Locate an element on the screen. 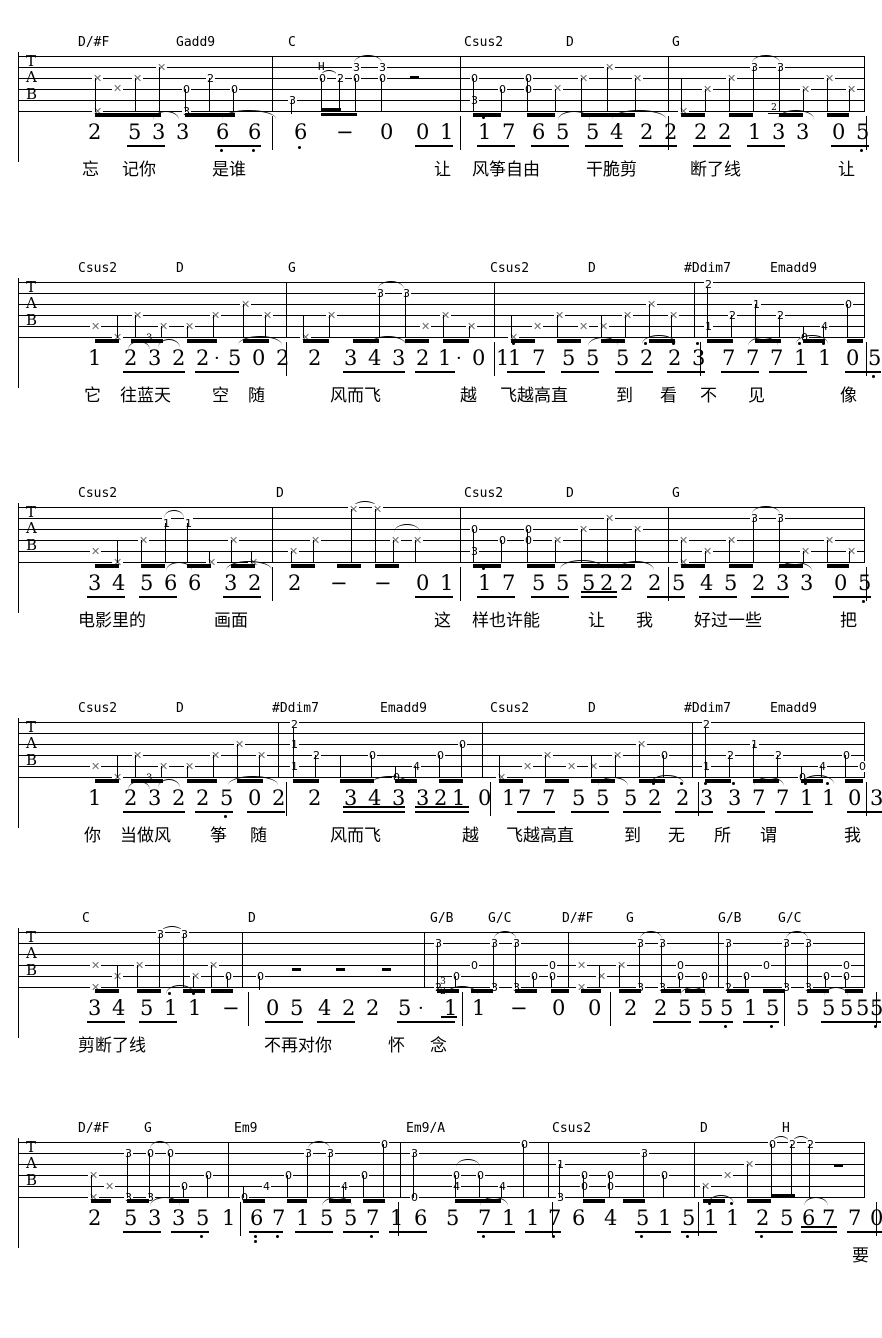 This screenshot has height=1338, width=882. lyric: 忘 is located at coordinates (90, 170).